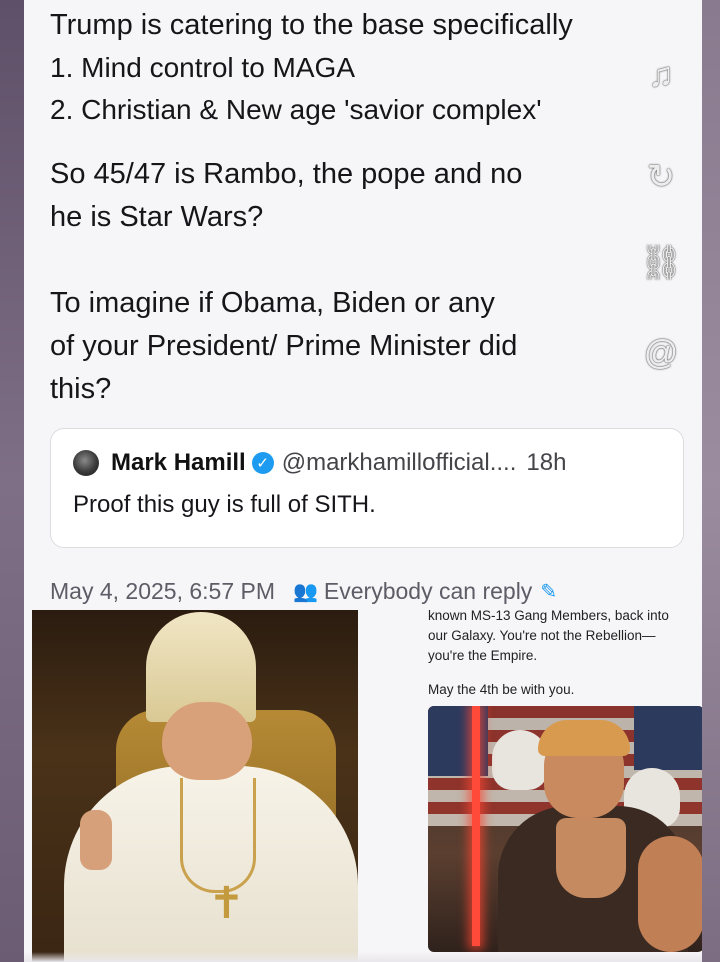 Image resolution: width=720 pixels, height=962 pixels. Describe the element at coordinates (668, 738) in the screenshot. I see `flag-canton-right-shape` at that location.